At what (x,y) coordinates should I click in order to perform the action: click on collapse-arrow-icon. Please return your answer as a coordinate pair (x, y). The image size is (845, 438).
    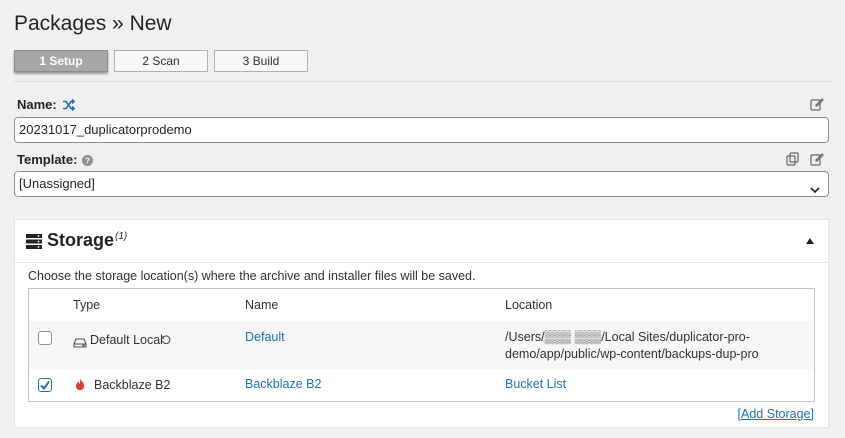
    Looking at the image, I should click on (810, 241).